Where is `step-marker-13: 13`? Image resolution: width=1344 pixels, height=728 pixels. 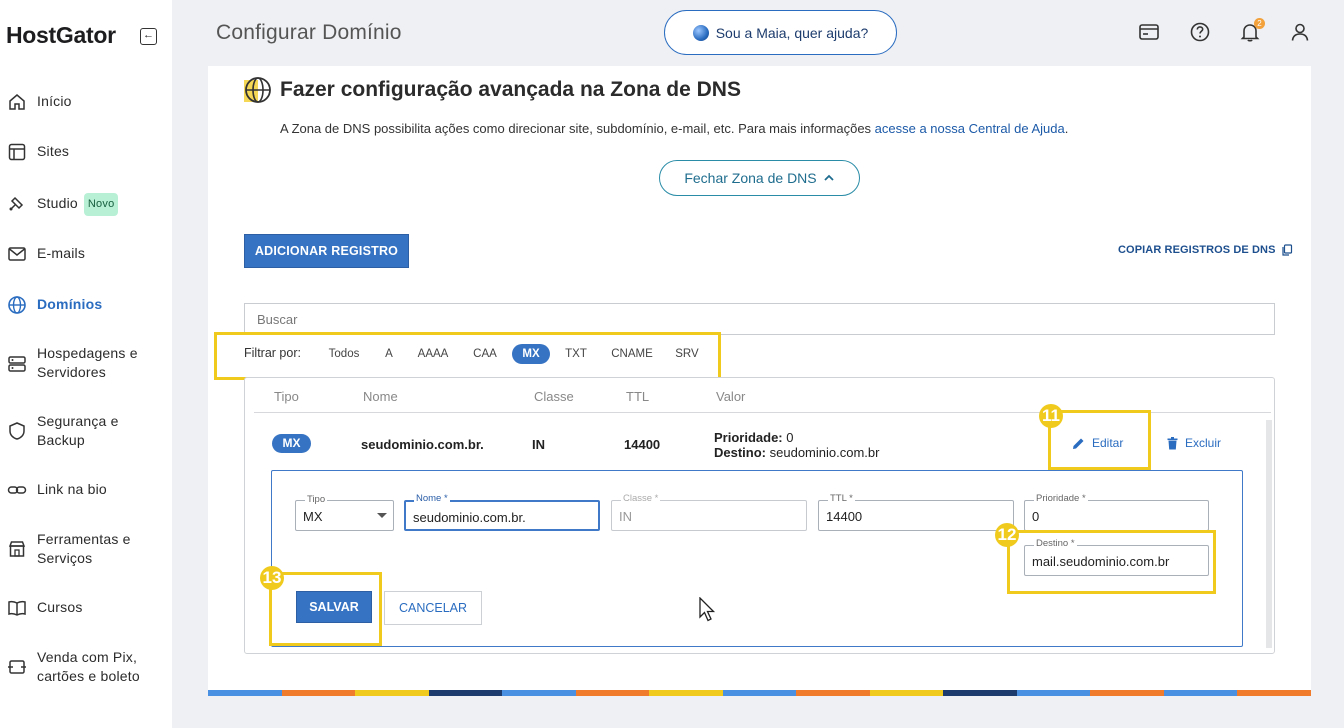
step-marker-13: 13 is located at coordinates (272, 578).